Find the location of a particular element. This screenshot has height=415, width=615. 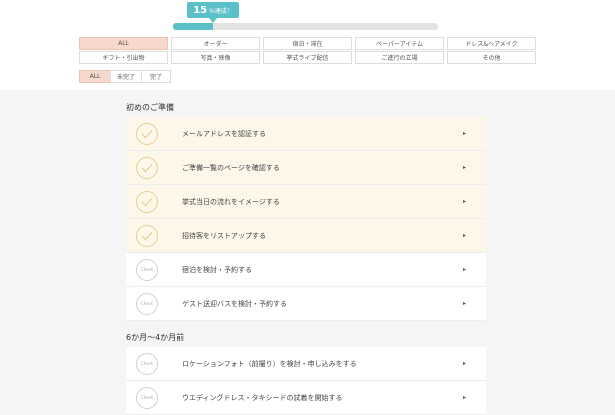

category-order: オーダー is located at coordinates (215, 43).